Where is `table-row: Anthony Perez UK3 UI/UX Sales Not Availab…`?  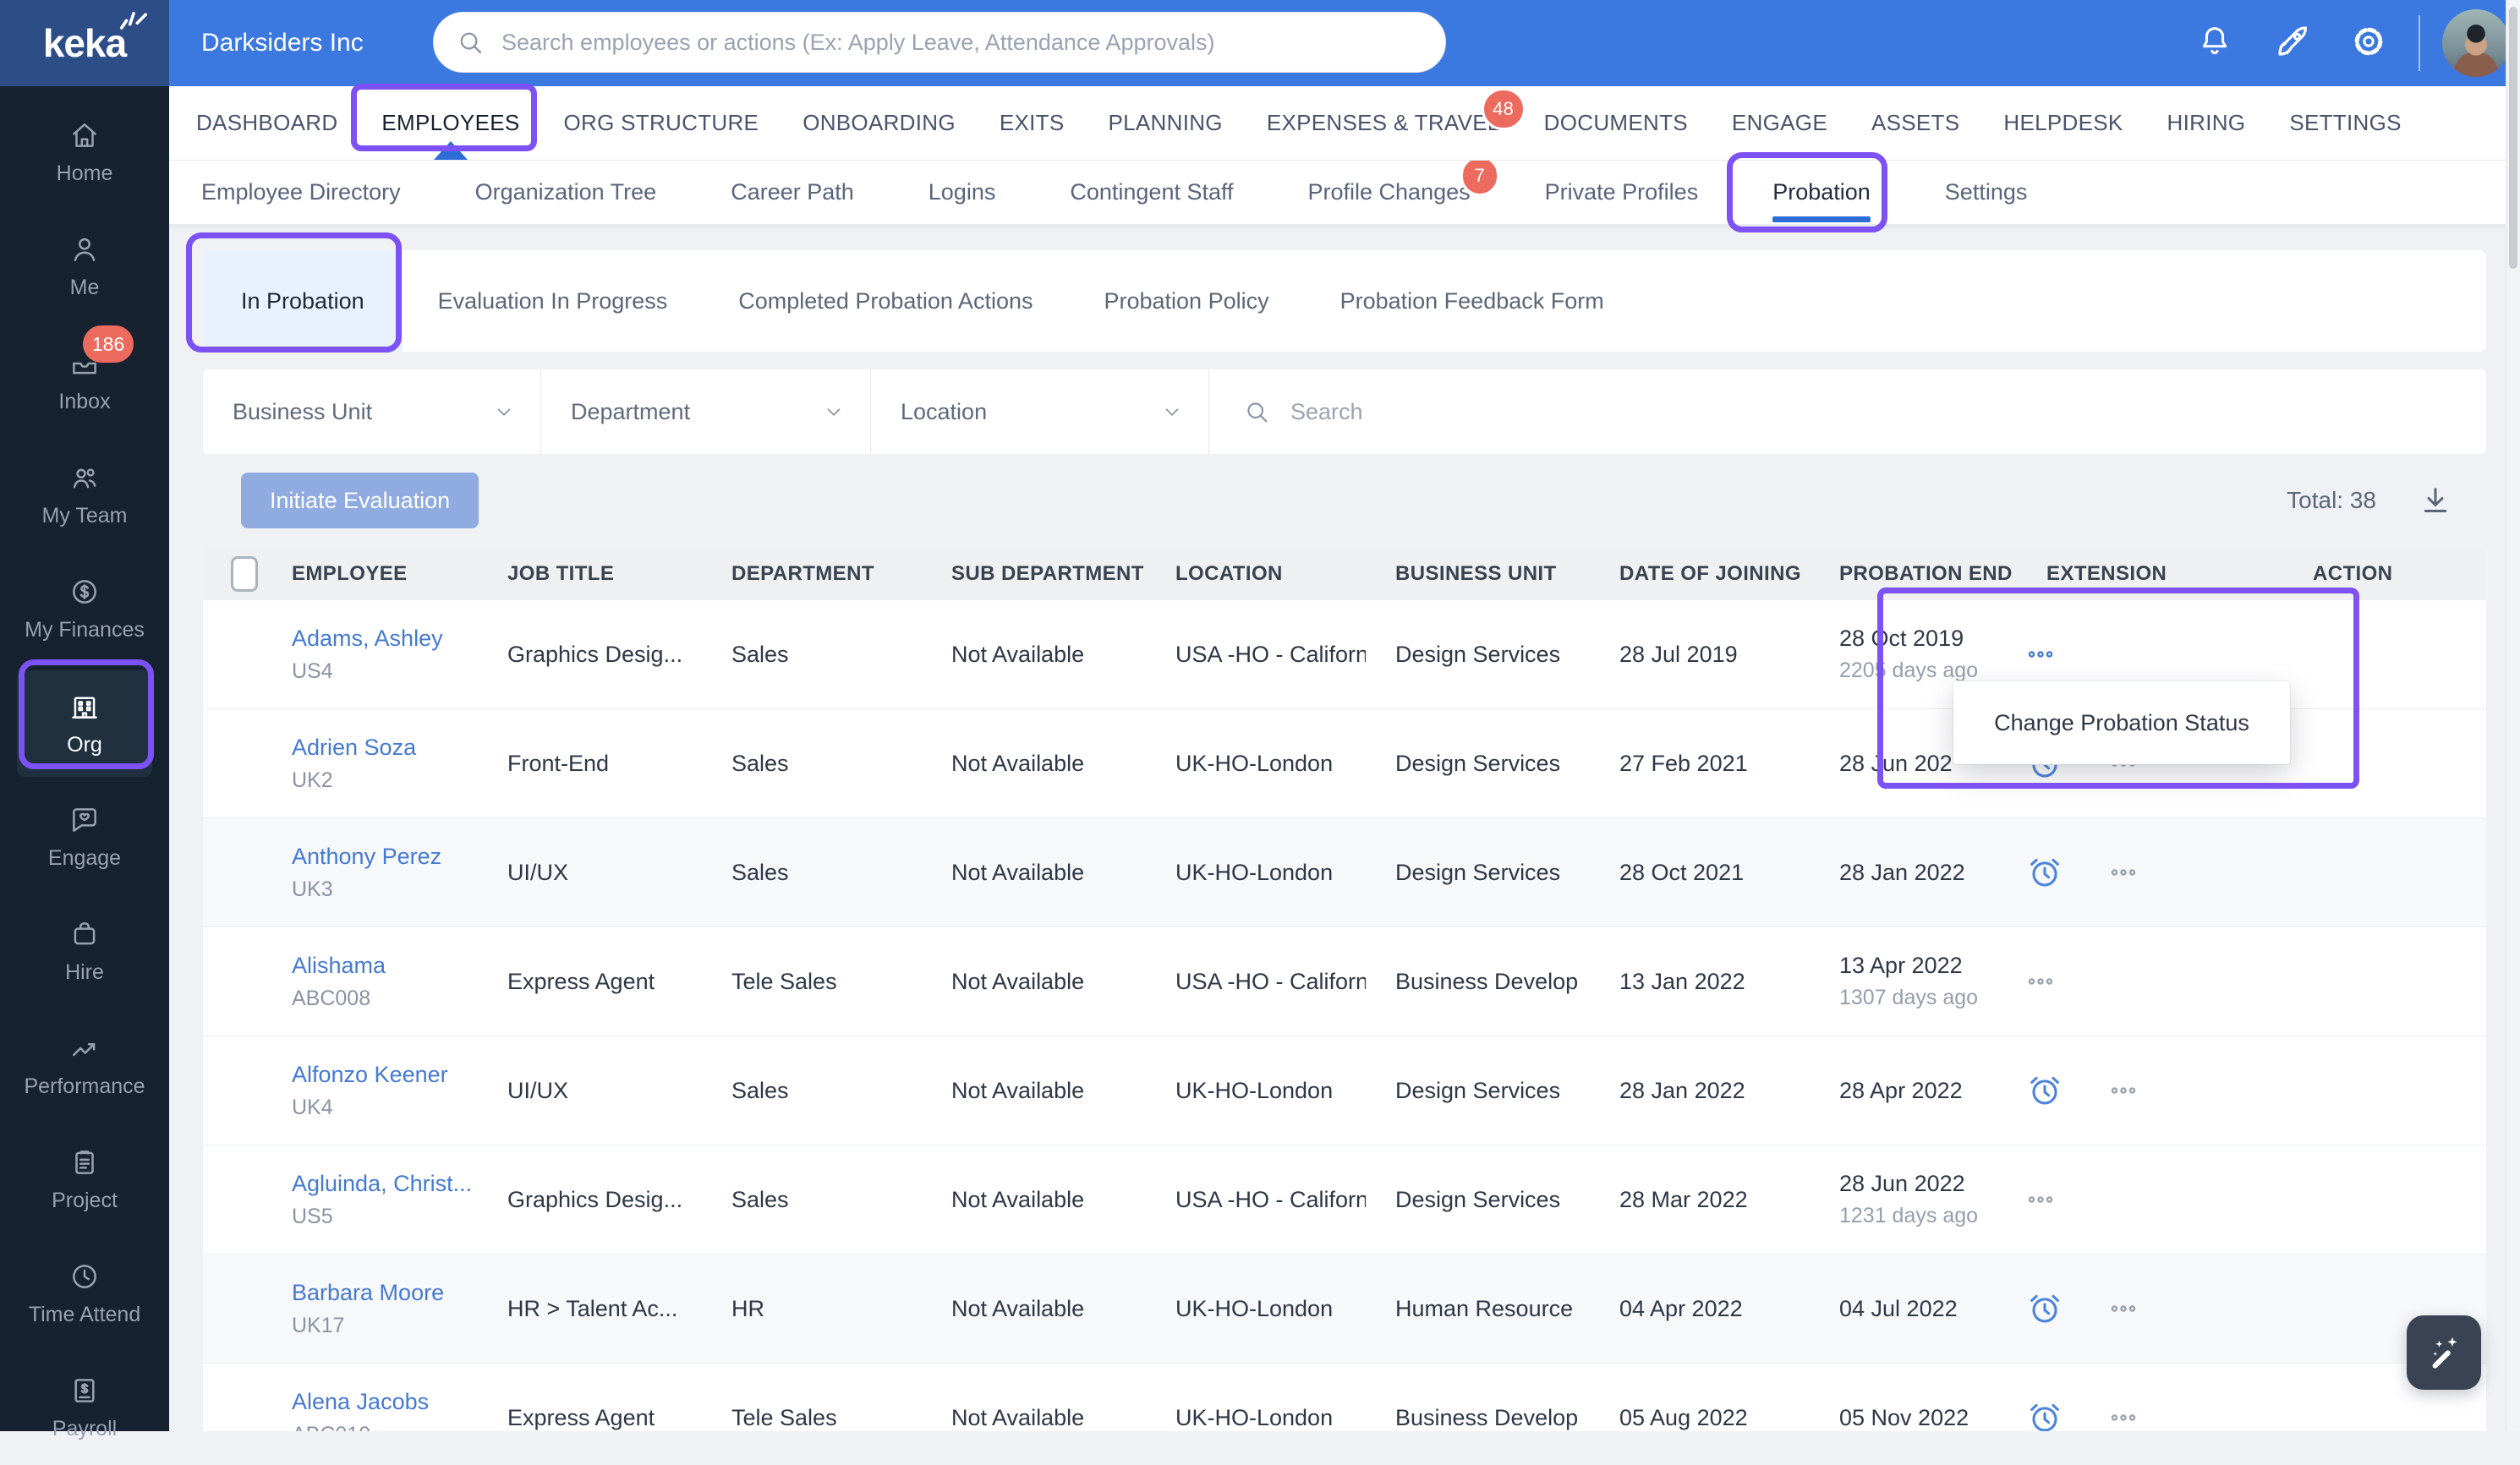 table-row: Anthony Perez UK3 UI/UX Sales Not Availab… is located at coordinates (1344, 872).